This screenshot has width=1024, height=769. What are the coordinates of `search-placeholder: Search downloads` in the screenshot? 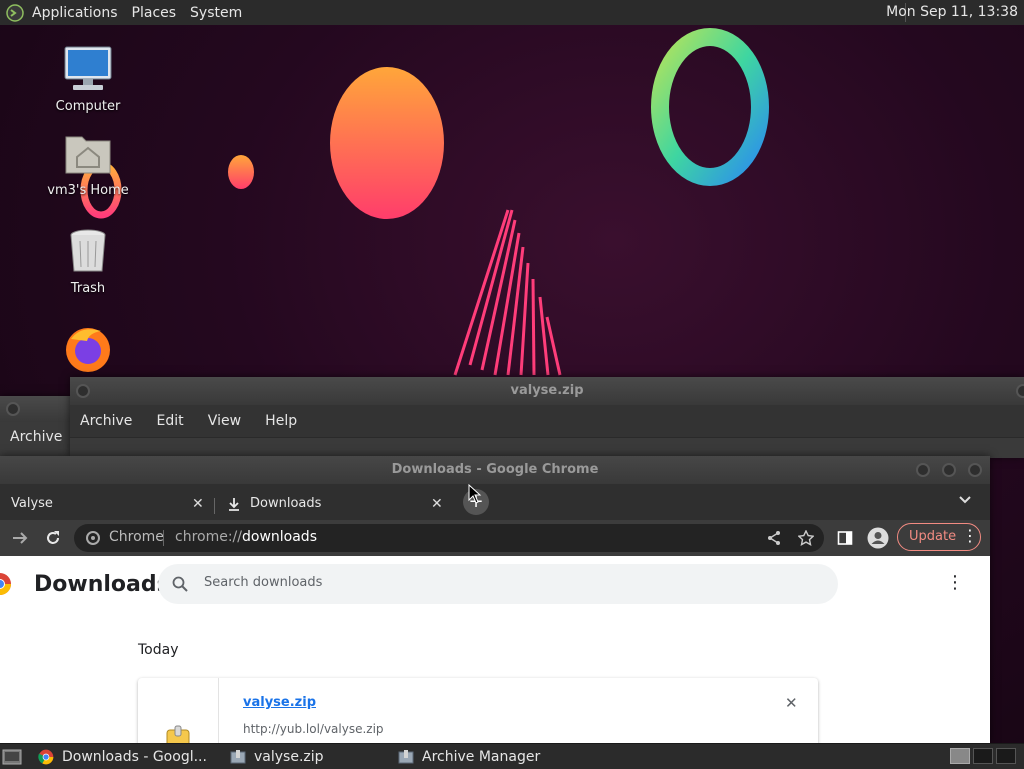 It's located at (263, 582).